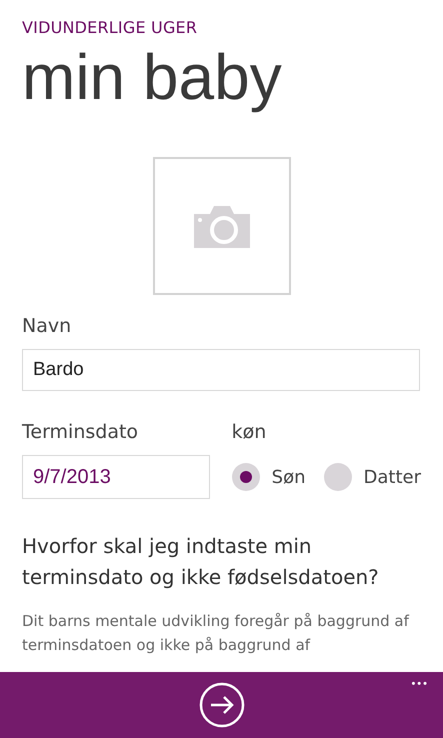  What do you see at coordinates (250, 432) in the screenshot?
I see `gender-label: køn` at bounding box center [250, 432].